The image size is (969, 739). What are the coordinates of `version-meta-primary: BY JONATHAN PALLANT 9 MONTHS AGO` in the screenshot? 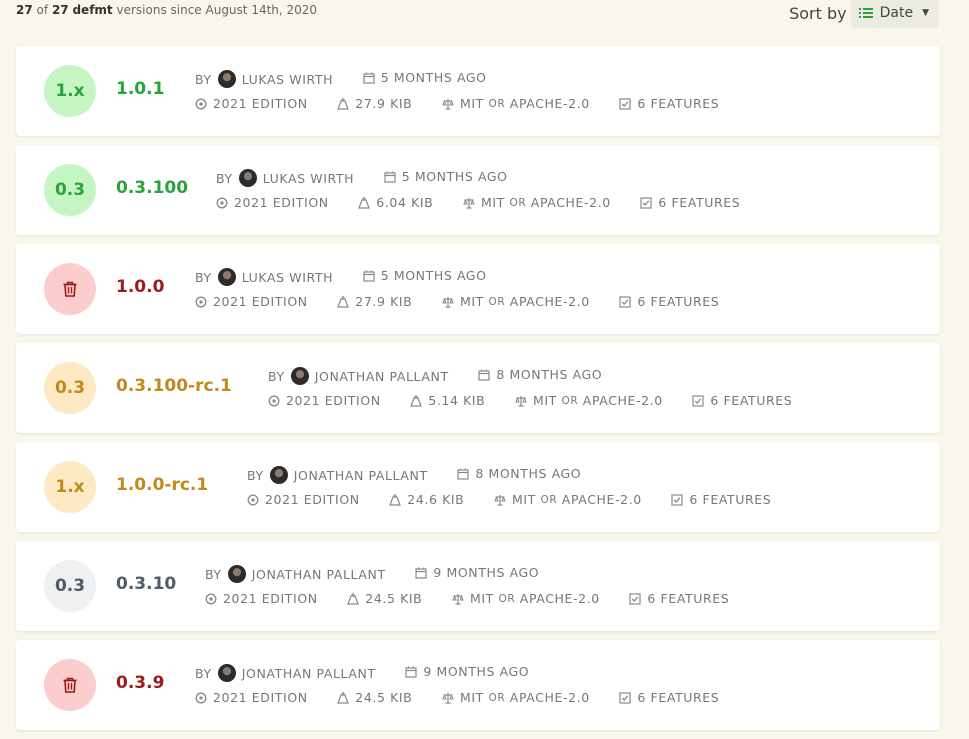 It's located at (384, 574).